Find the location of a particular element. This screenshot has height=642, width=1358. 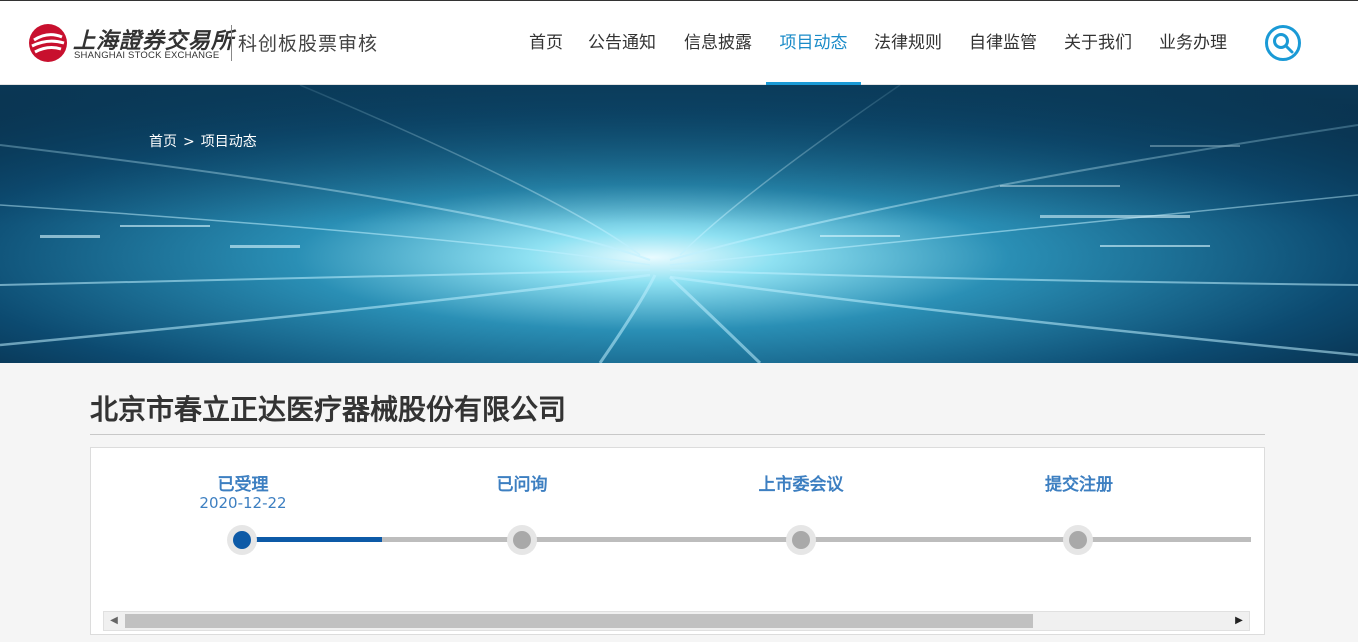

progress-track is located at coordinates (746, 539).